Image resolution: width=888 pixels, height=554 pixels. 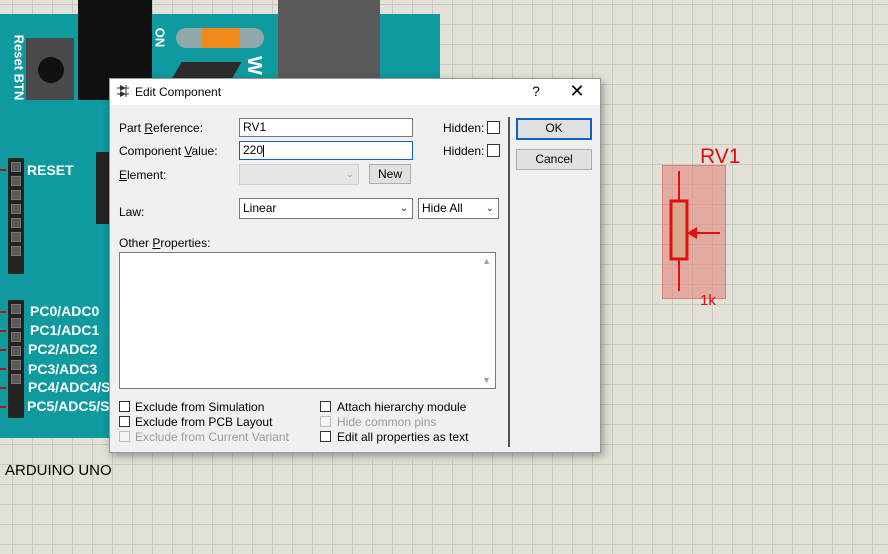 I want to click on exclude-pcb-checkbox, so click(x=124, y=421).